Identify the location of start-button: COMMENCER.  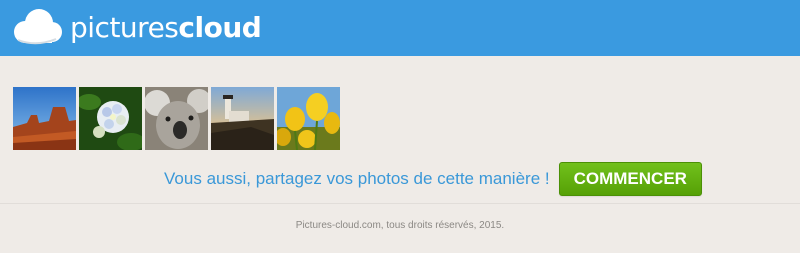
(630, 179).